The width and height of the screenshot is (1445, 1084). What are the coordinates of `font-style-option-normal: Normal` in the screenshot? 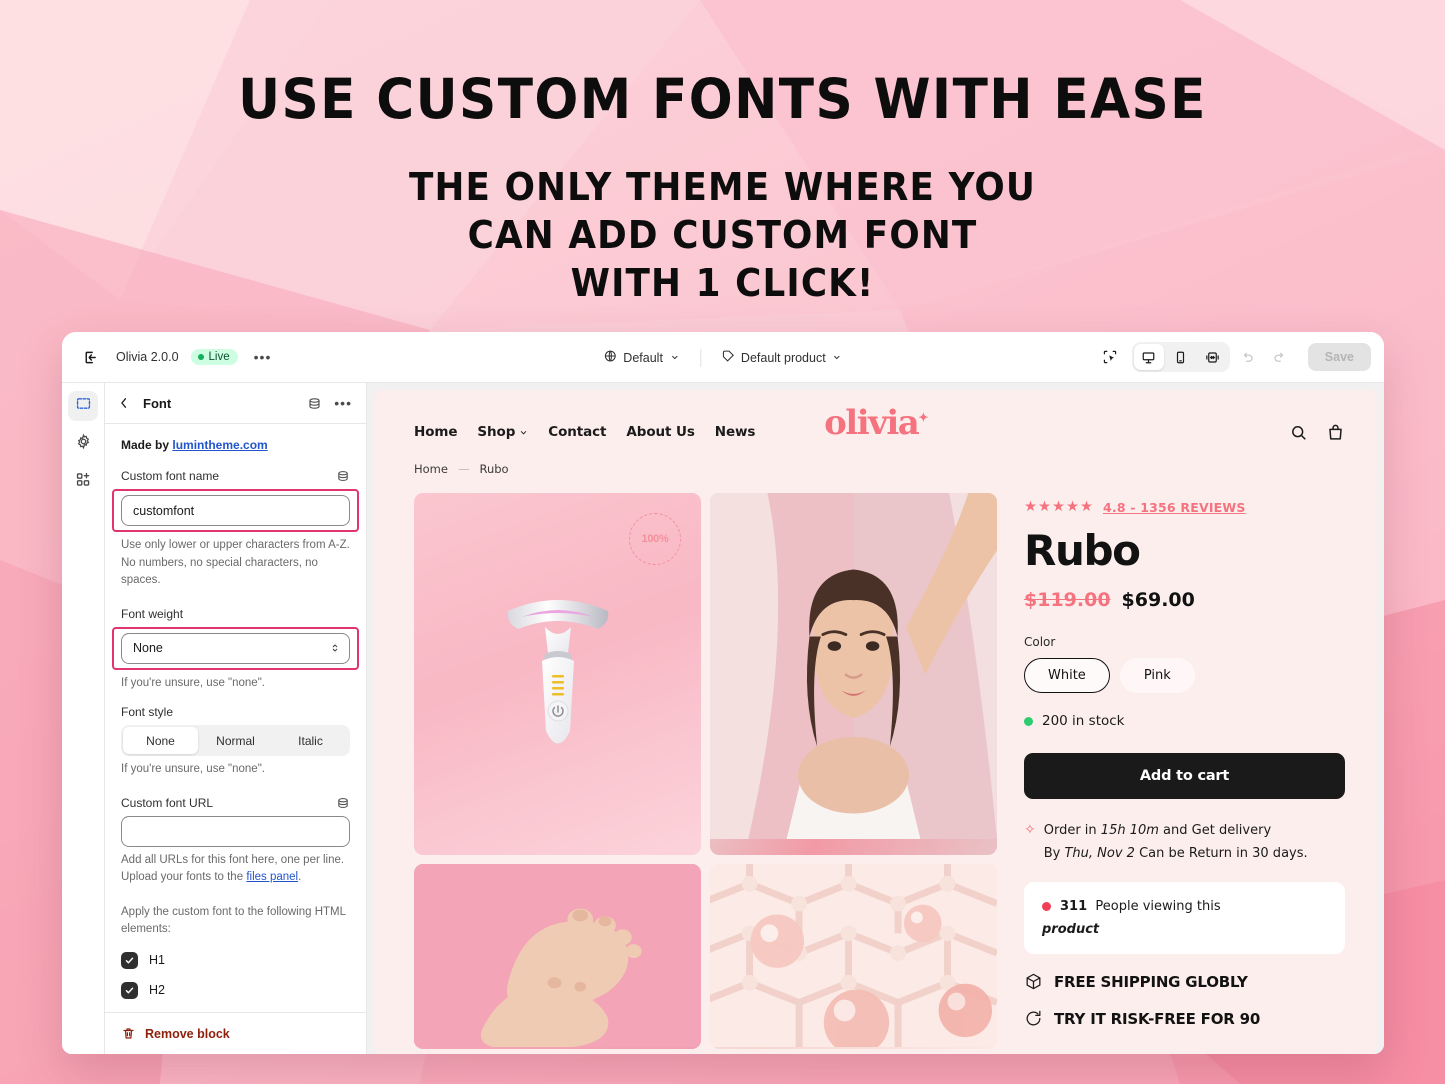 It's located at (235, 740).